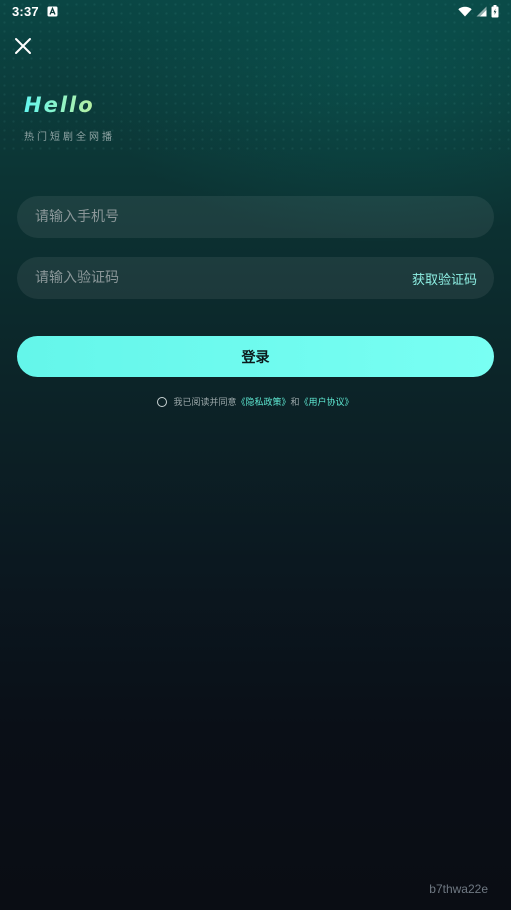  I want to click on a-letter-icon, so click(53, 11).